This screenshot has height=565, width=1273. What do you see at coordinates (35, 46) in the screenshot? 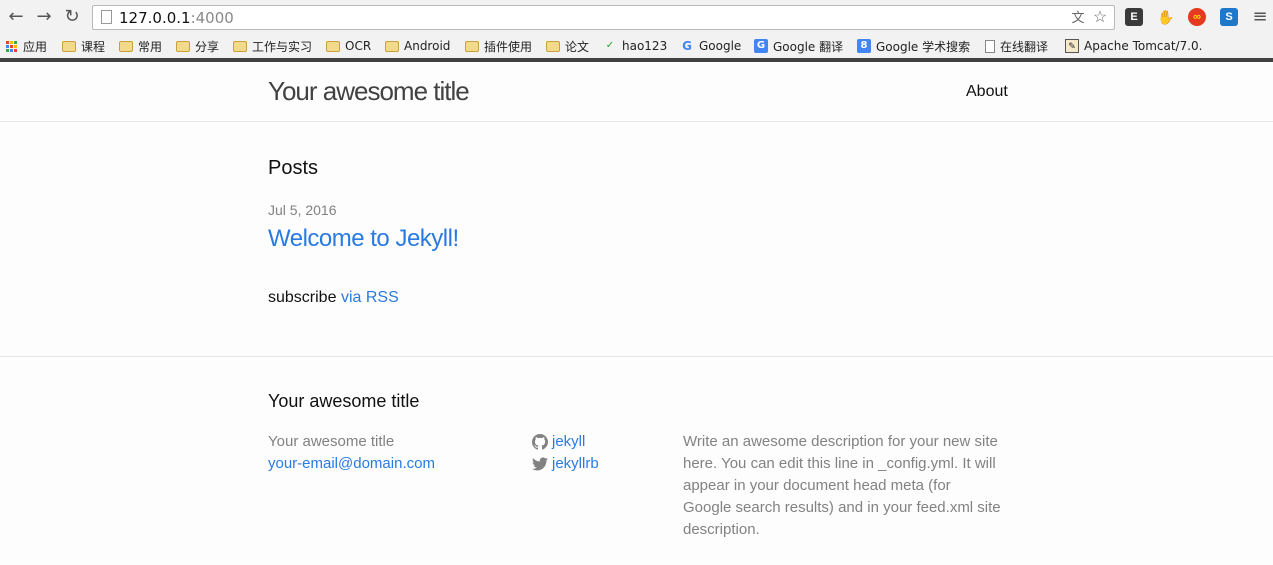
I see `bookmark-label: 应用` at bounding box center [35, 46].